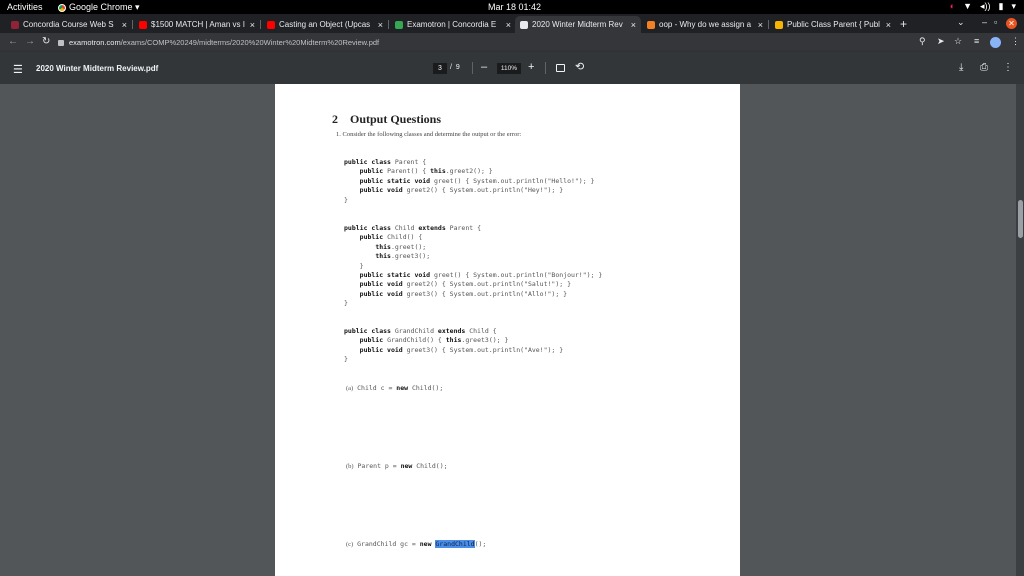 This screenshot has width=1024, height=576. What do you see at coordinates (397, 466) in the screenshot?
I see `question-item: (b) Parent p = new Child();` at bounding box center [397, 466].